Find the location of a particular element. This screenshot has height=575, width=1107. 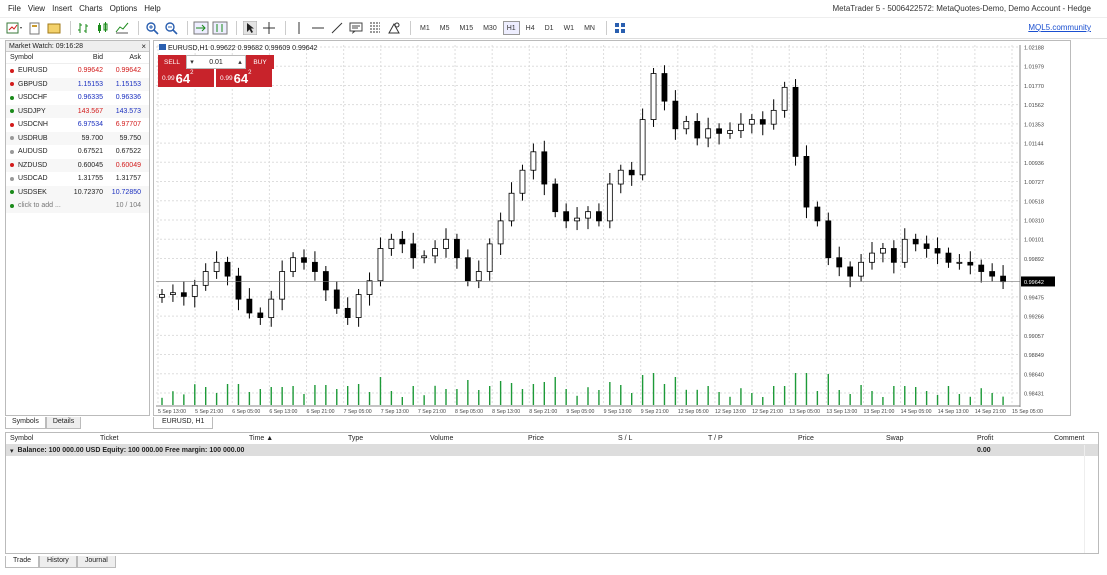

tab-trade: Trade is located at coordinates (22, 562).